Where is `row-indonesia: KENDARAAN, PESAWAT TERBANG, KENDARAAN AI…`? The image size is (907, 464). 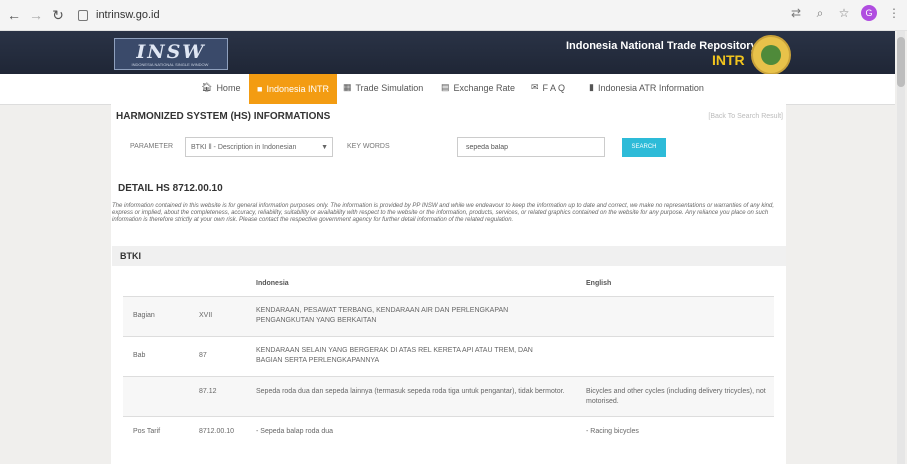 row-indonesia: KENDARAAN, PESAWAT TERBANG, KENDARAAN AI… is located at coordinates (382, 315).